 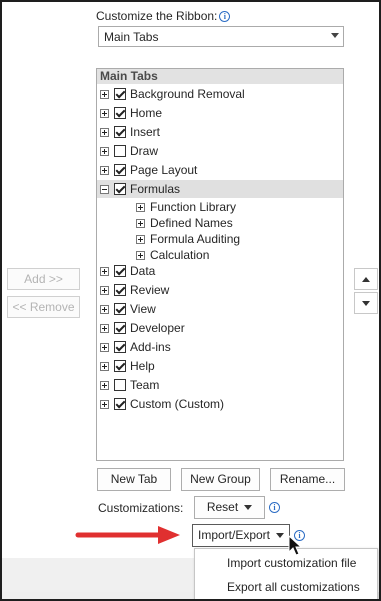 I want to click on tree-item-team: Team, so click(x=221, y=385).